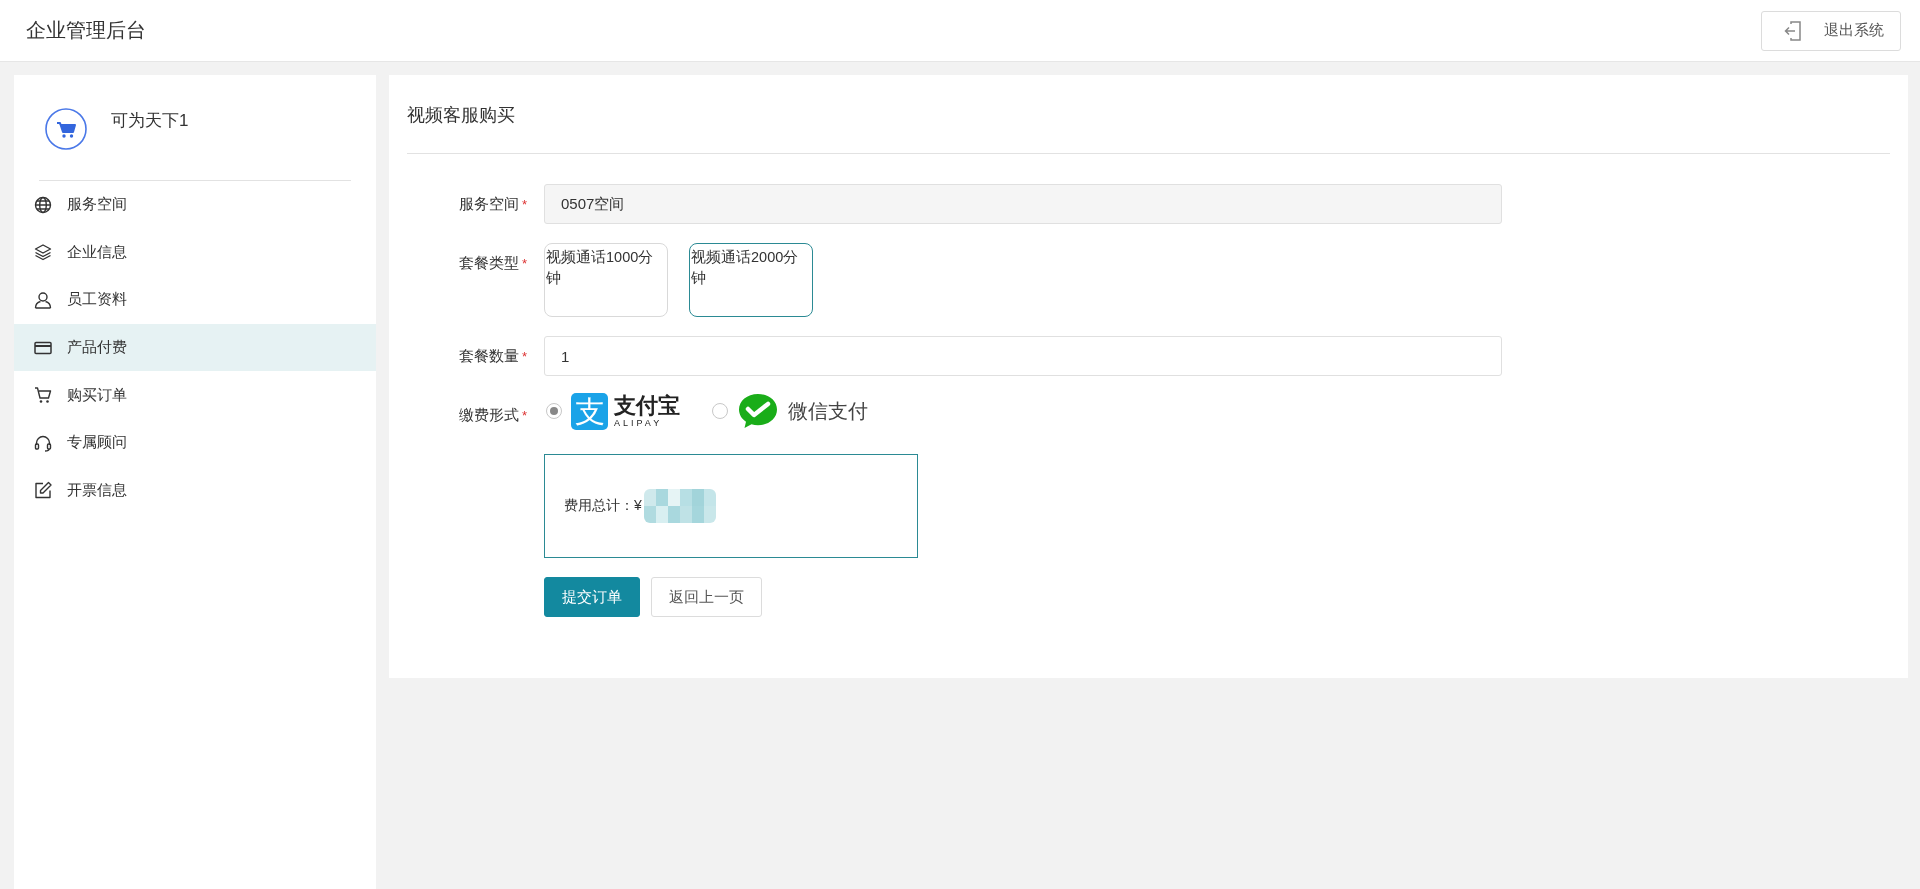 This screenshot has height=889, width=1920. Describe the element at coordinates (758, 411) in the screenshot. I see `wechat-chat-icon` at that location.